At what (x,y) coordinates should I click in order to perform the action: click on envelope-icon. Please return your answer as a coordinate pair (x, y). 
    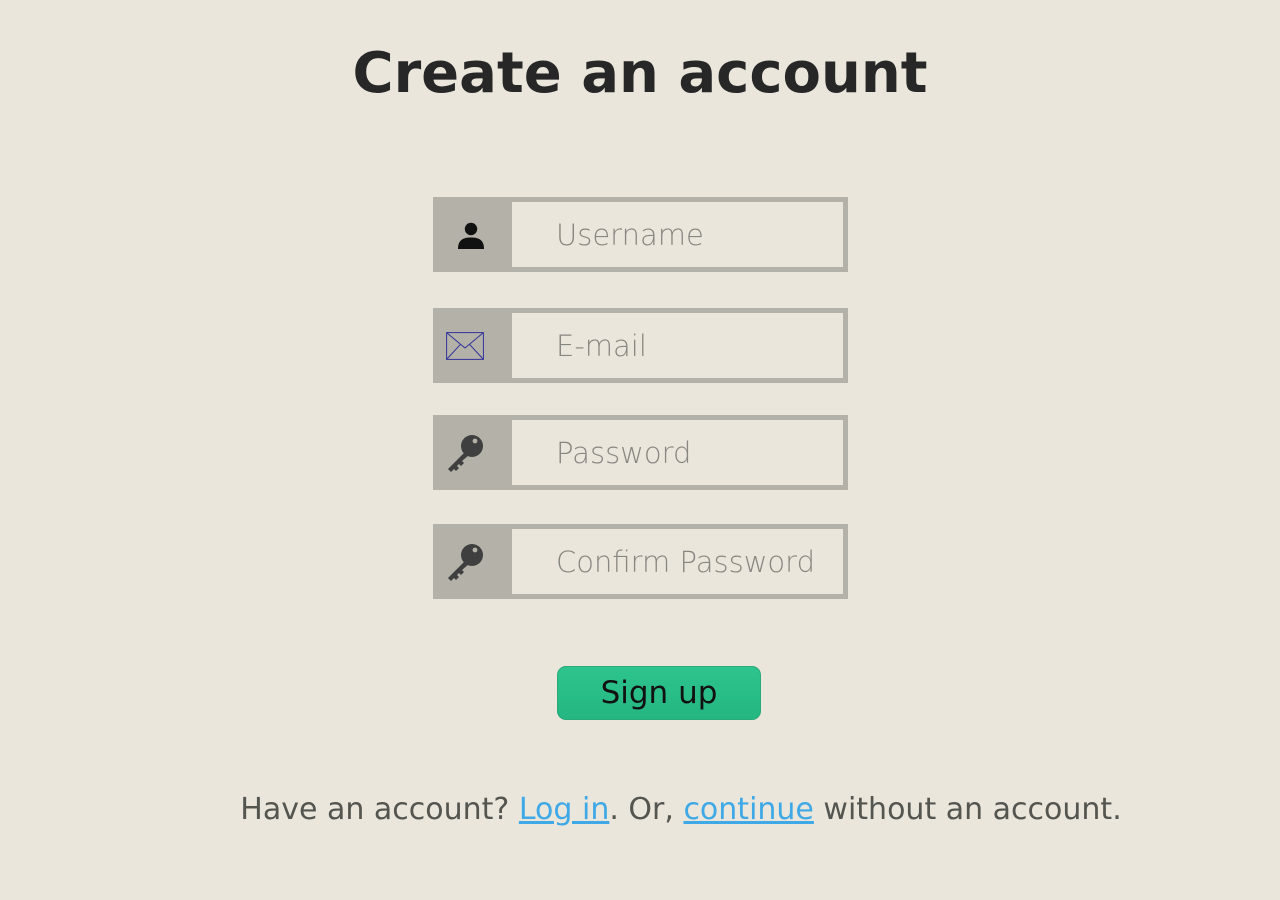
    Looking at the image, I should click on (470, 345).